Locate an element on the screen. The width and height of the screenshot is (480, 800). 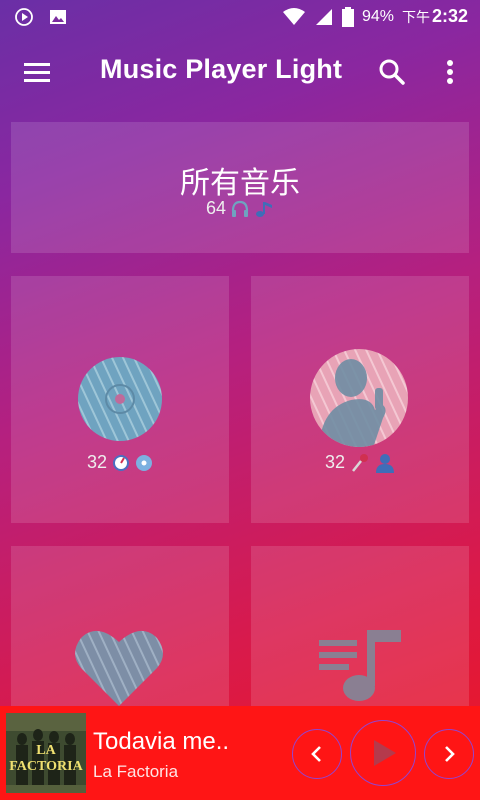
headphones-icon is located at coordinates (240, 208).